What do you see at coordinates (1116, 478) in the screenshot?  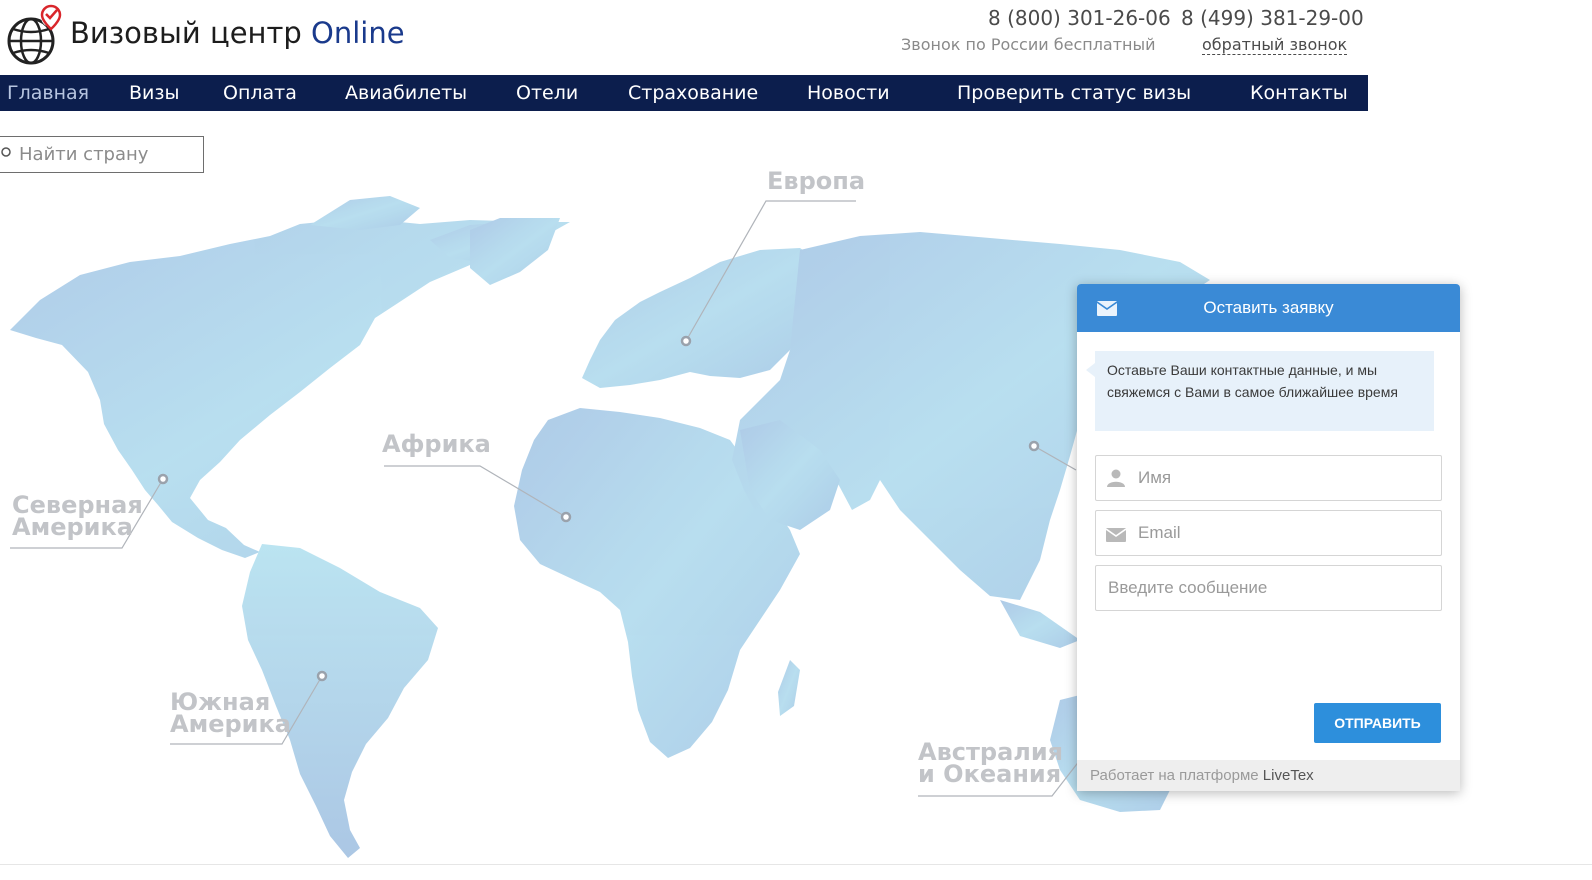 I see `user-icon` at bounding box center [1116, 478].